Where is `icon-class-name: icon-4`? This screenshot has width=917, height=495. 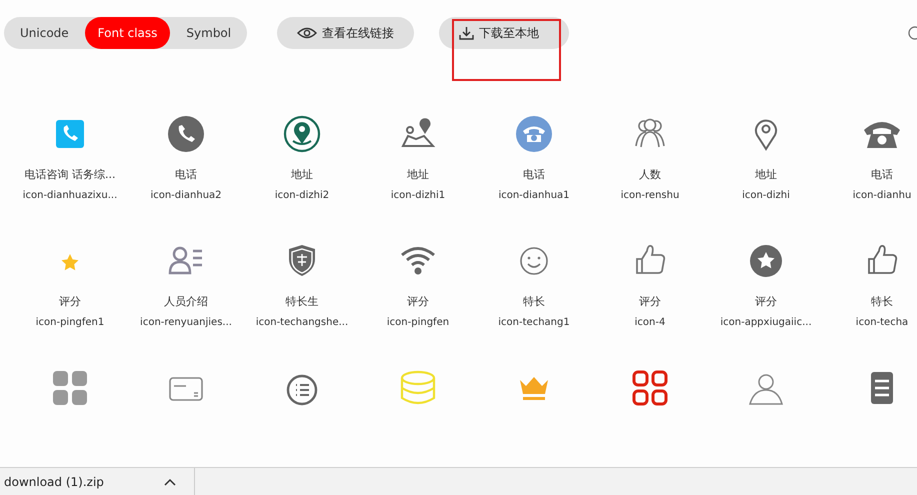 icon-class-name: icon-4 is located at coordinates (650, 323).